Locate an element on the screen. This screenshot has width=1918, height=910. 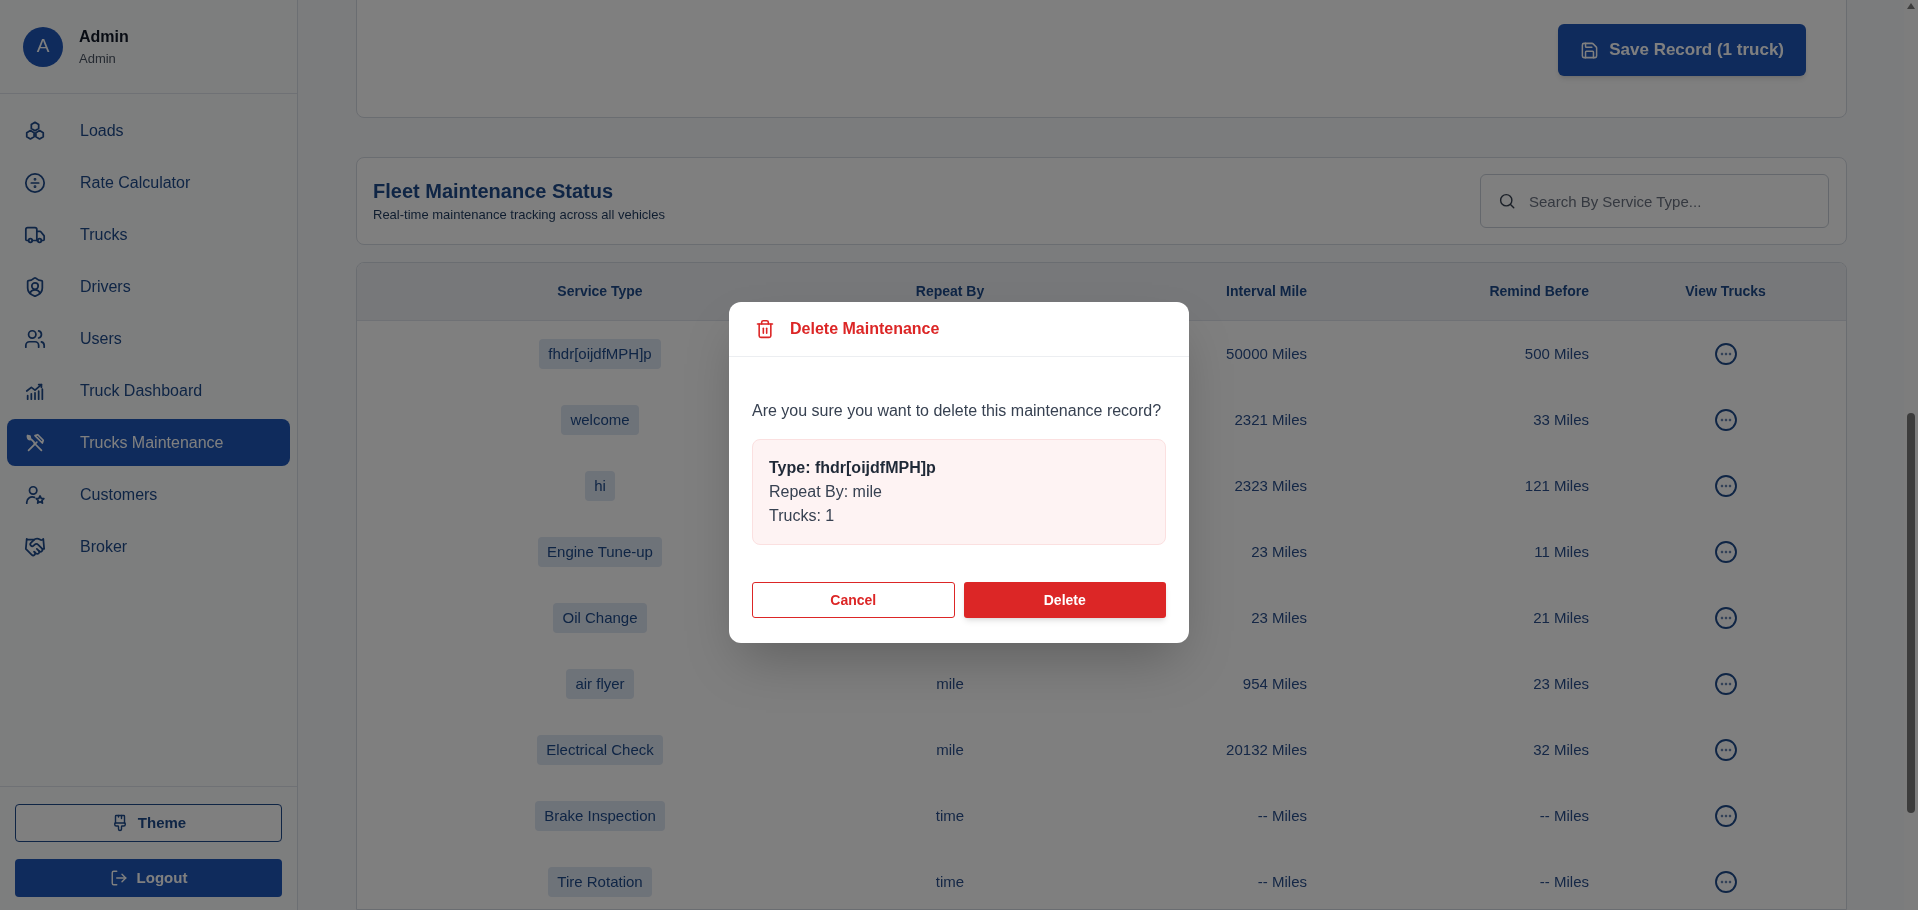
sidebar-item: Loads is located at coordinates (148, 130).